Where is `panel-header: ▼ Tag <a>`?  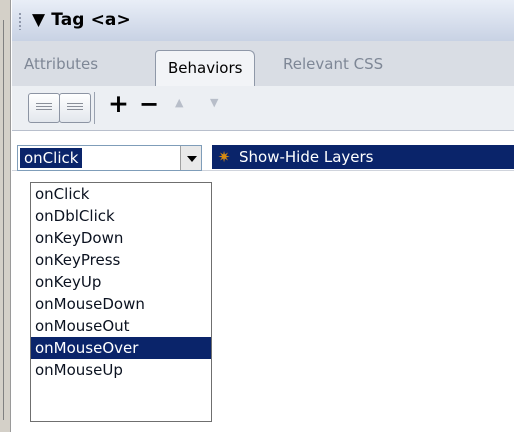 panel-header: ▼ Tag <a> is located at coordinates (263, 21).